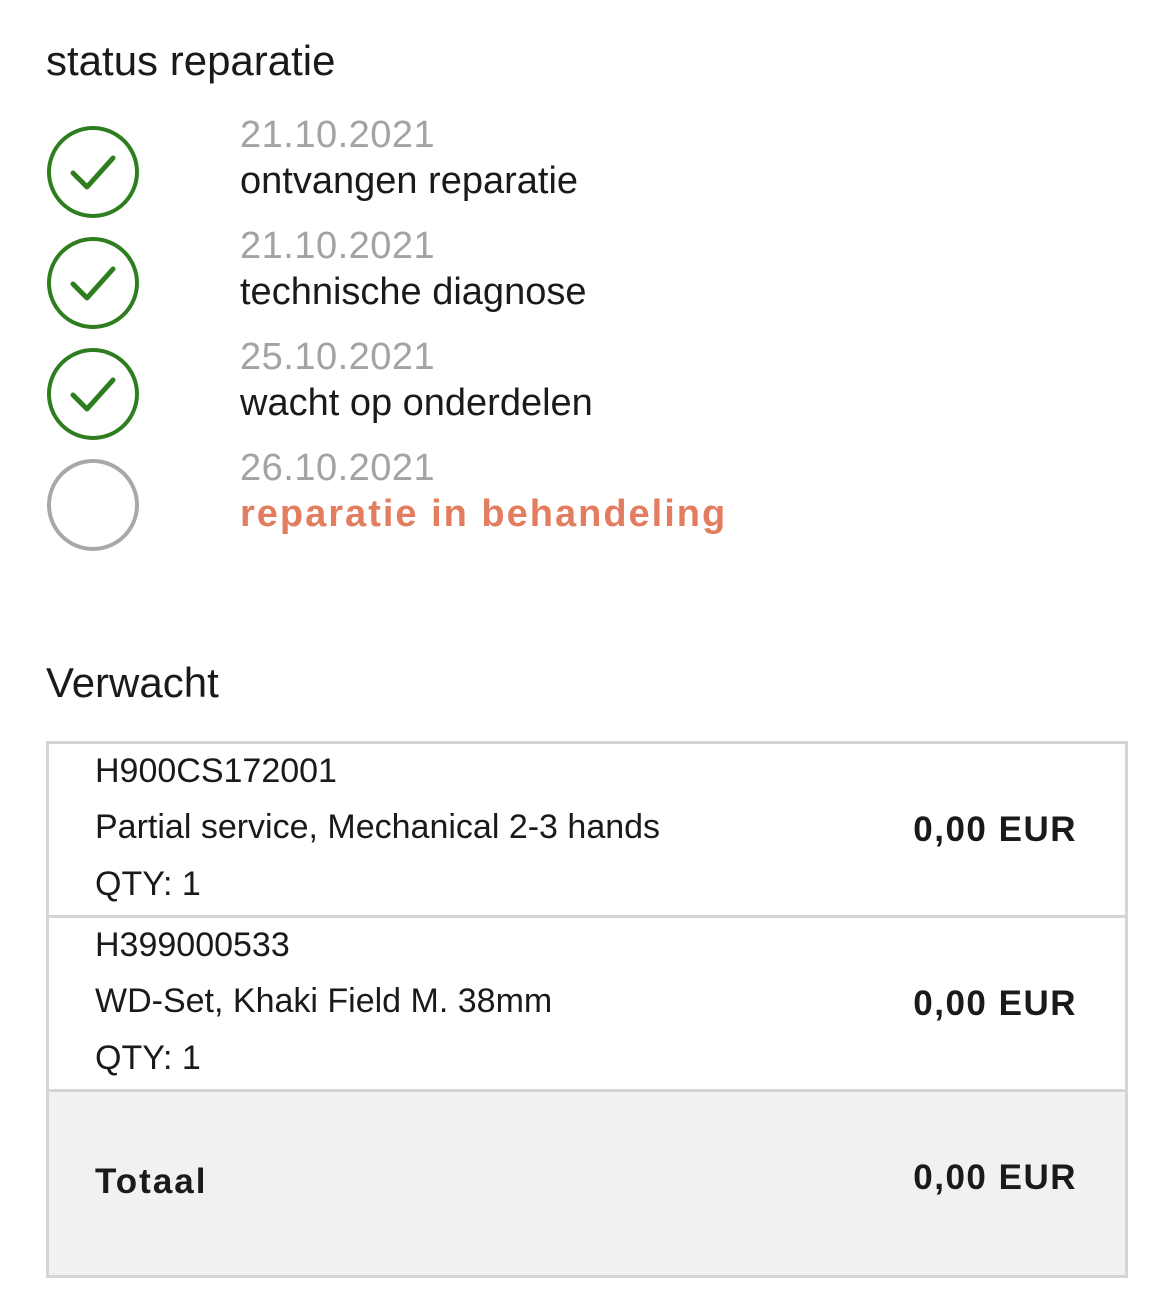 The width and height of the screenshot is (1170, 1295). What do you see at coordinates (416, 403) in the screenshot?
I see `step-label: wacht op onderdelen` at bounding box center [416, 403].